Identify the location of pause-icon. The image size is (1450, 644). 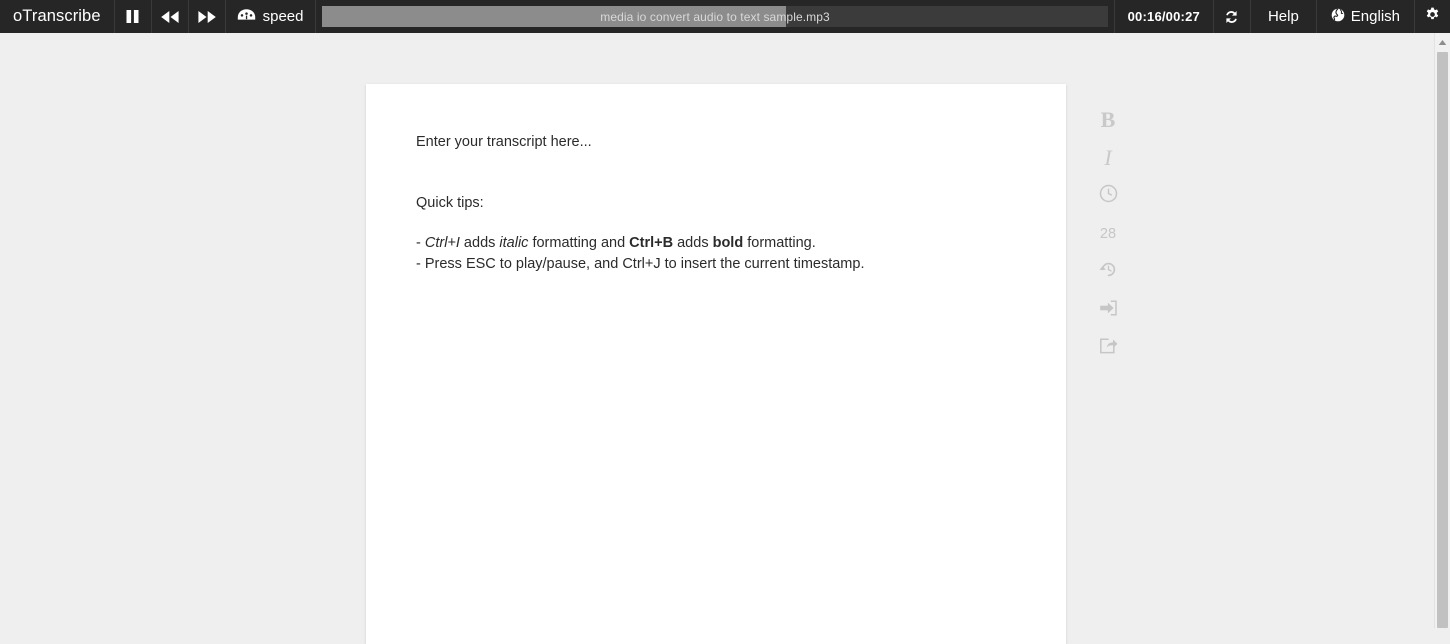
(132, 16).